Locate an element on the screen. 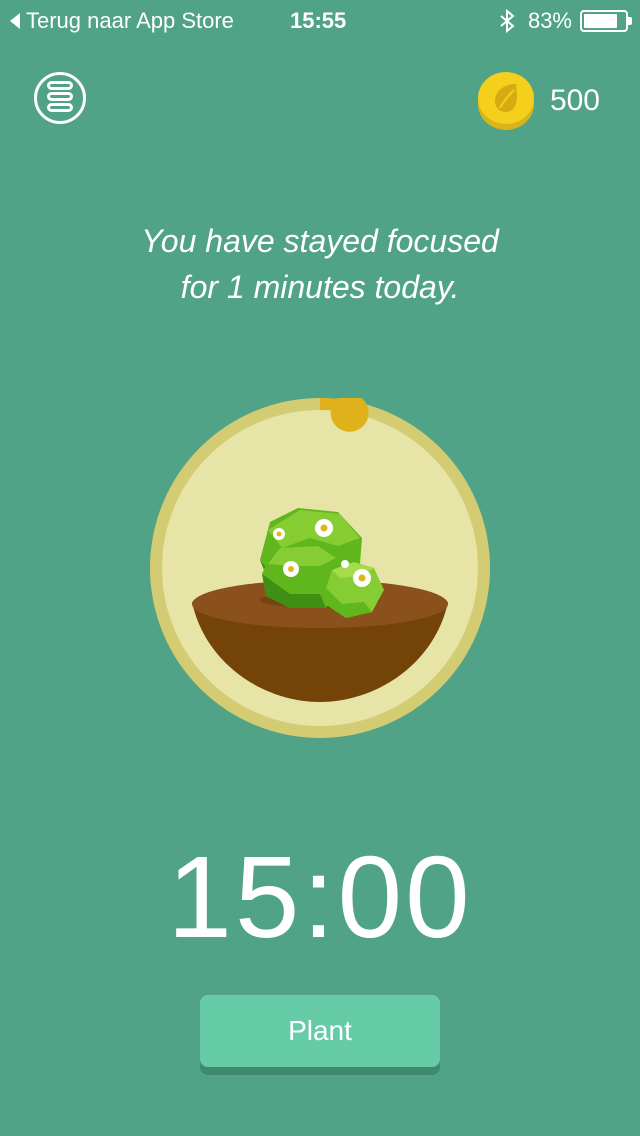 The height and width of the screenshot is (1136, 640). menu-icon is located at coordinates (60, 85).